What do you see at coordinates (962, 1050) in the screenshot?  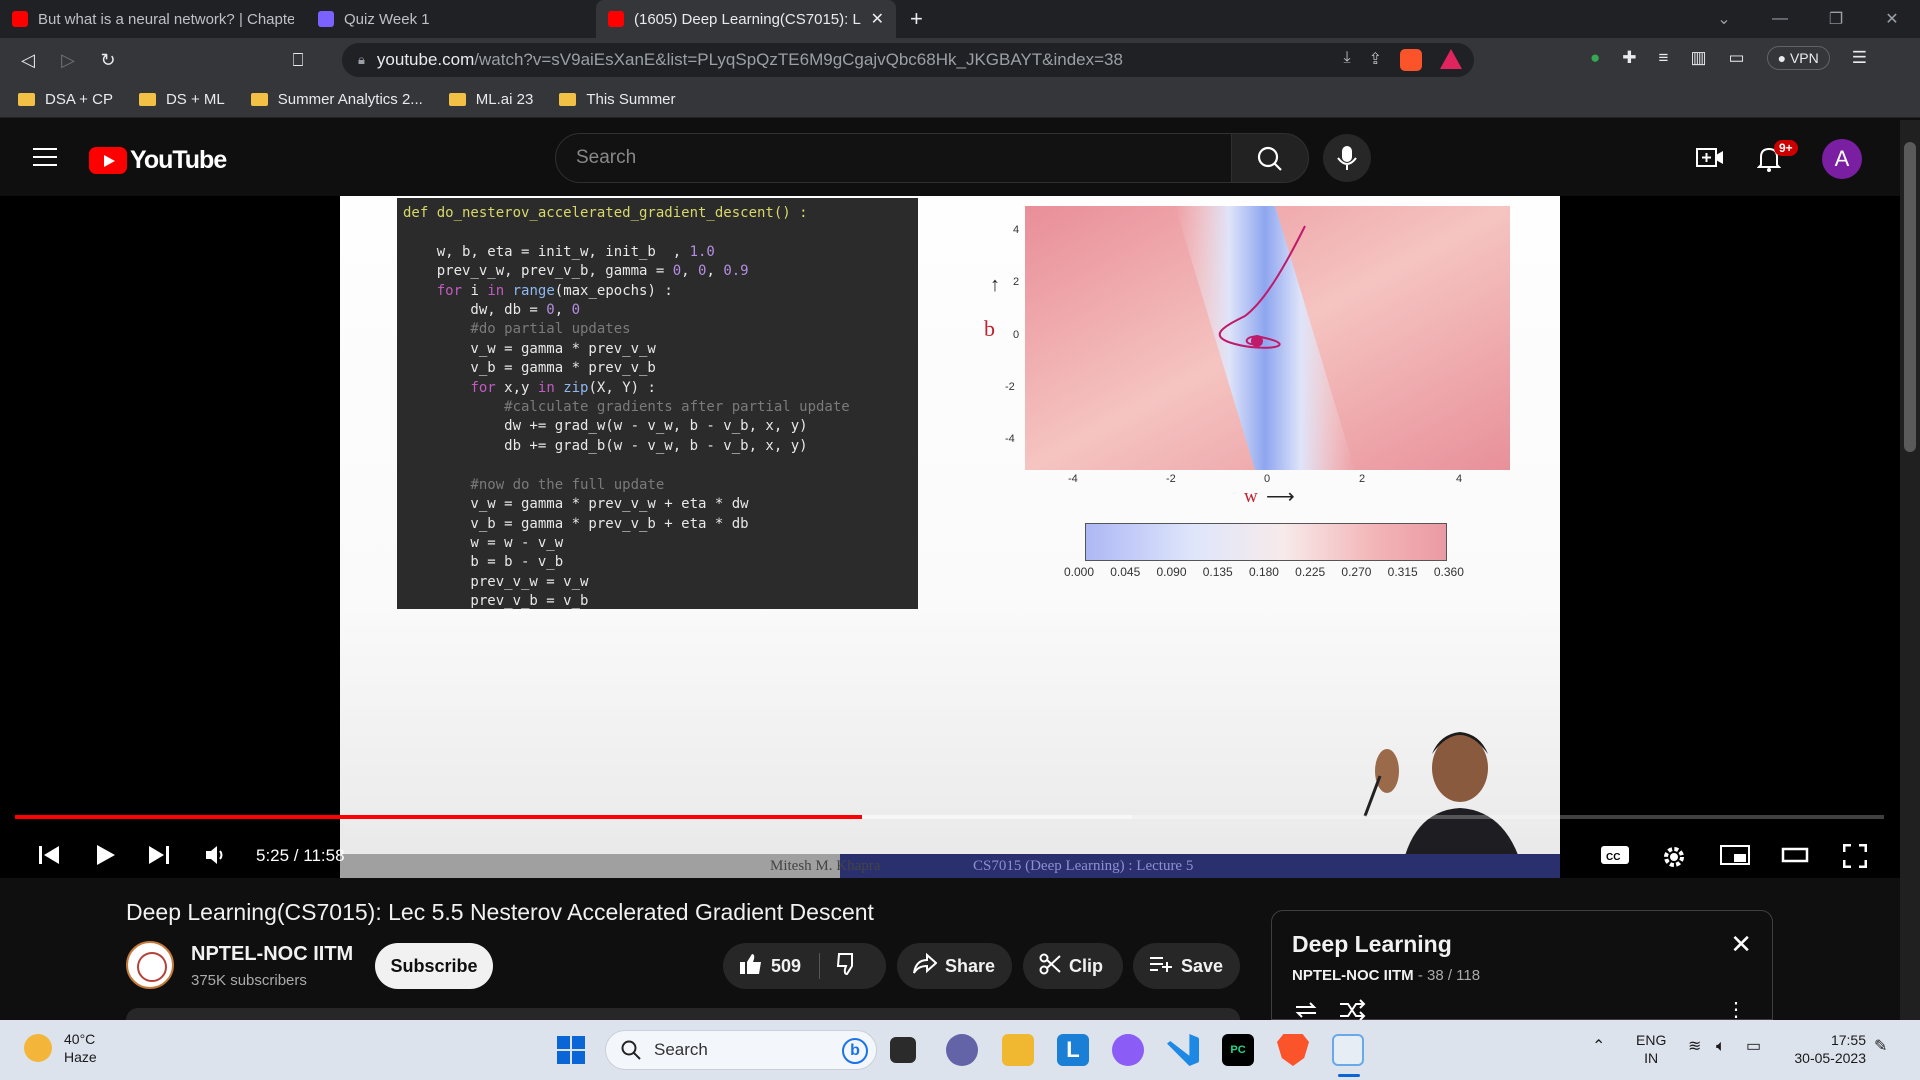 I see `teams-chat-icon` at bounding box center [962, 1050].